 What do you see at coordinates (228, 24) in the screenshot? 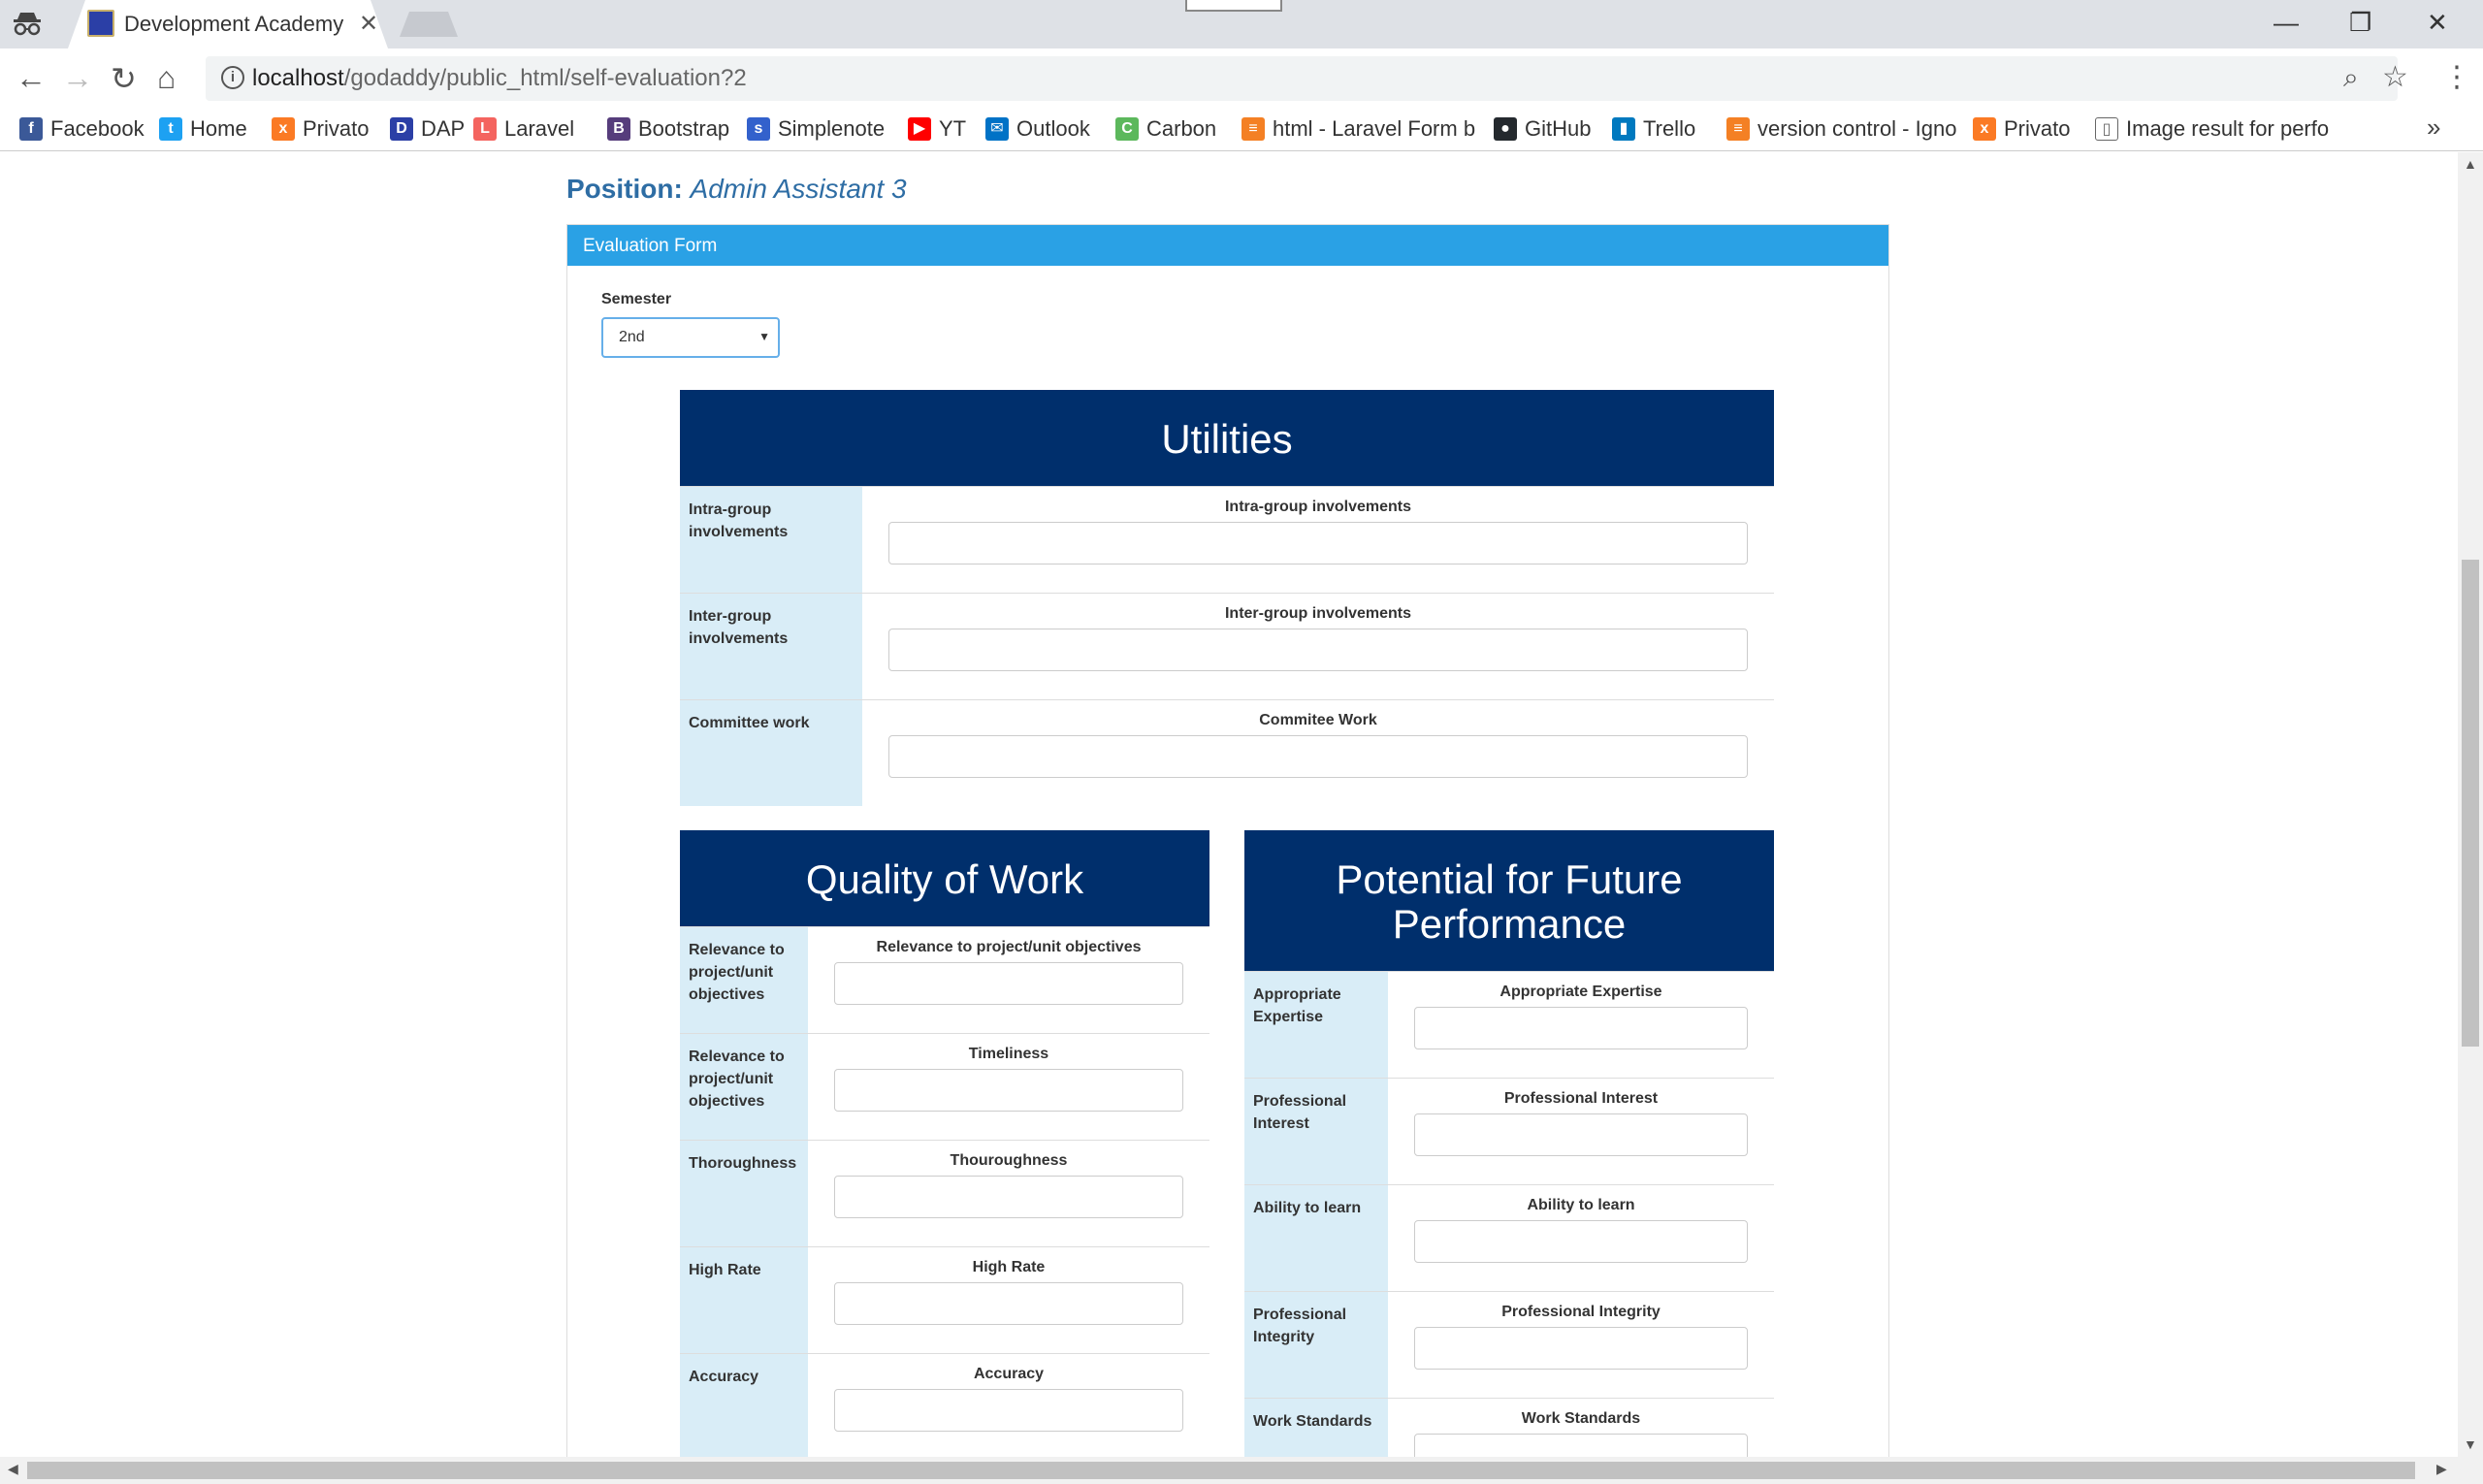
I see `browser-tab-active: Development Academy o ✕` at bounding box center [228, 24].